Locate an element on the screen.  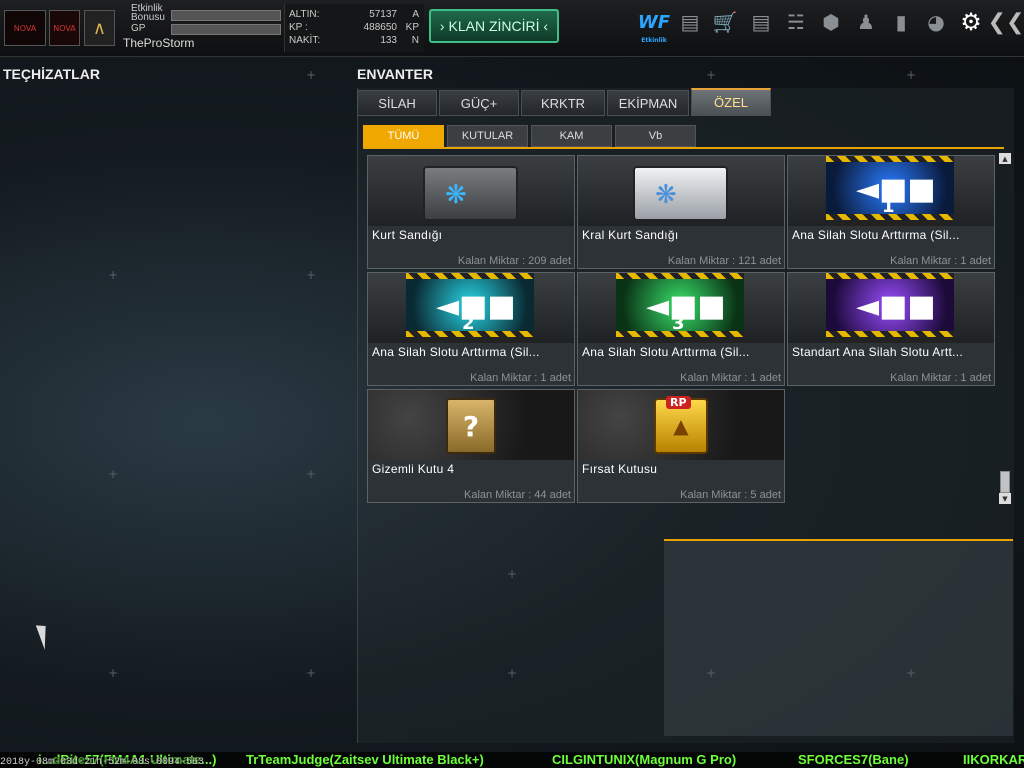
inventory-scrollbar: ▲ ▼ is located at coordinates (1005, 328).